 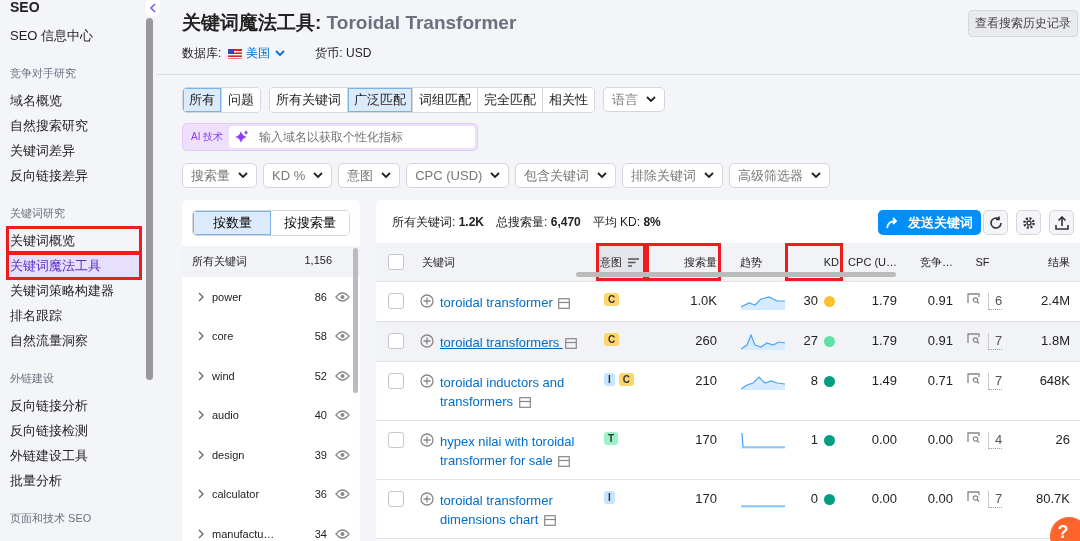 I want to click on serp-features-count: 4, so click(x=995, y=440).